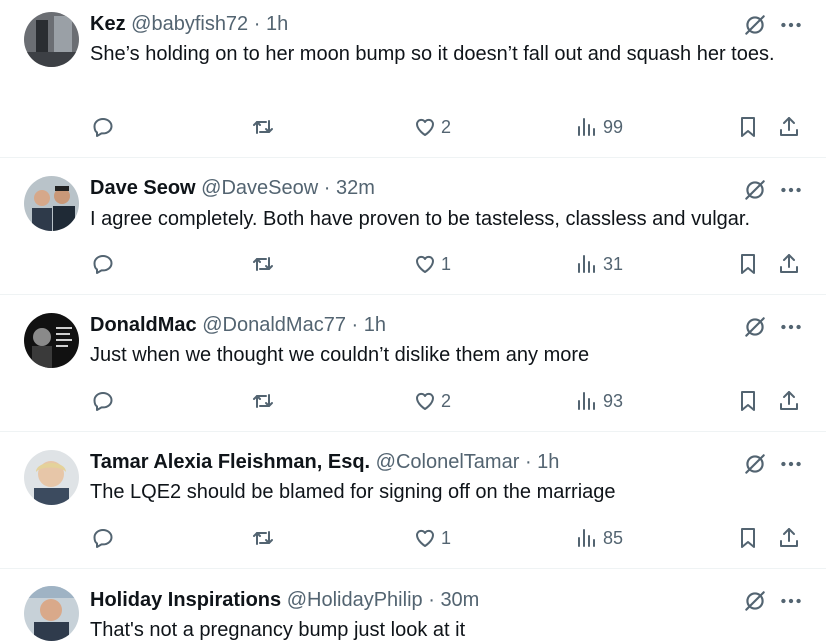 This screenshot has height=643, width=832. What do you see at coordinates (143, 325) in the screenshot?
I see `display-name: DonaldMac` at bounding box center [143, 325].